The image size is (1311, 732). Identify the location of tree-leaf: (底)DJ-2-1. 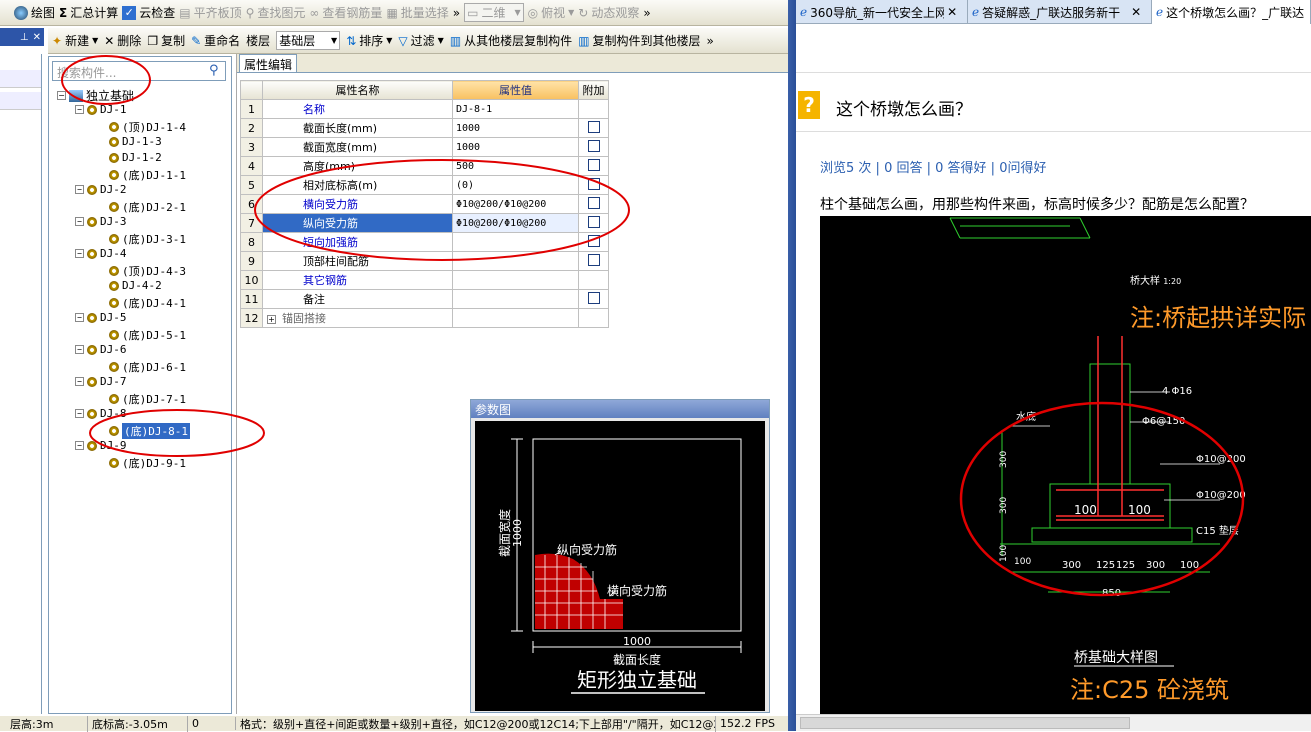
(147, 207).